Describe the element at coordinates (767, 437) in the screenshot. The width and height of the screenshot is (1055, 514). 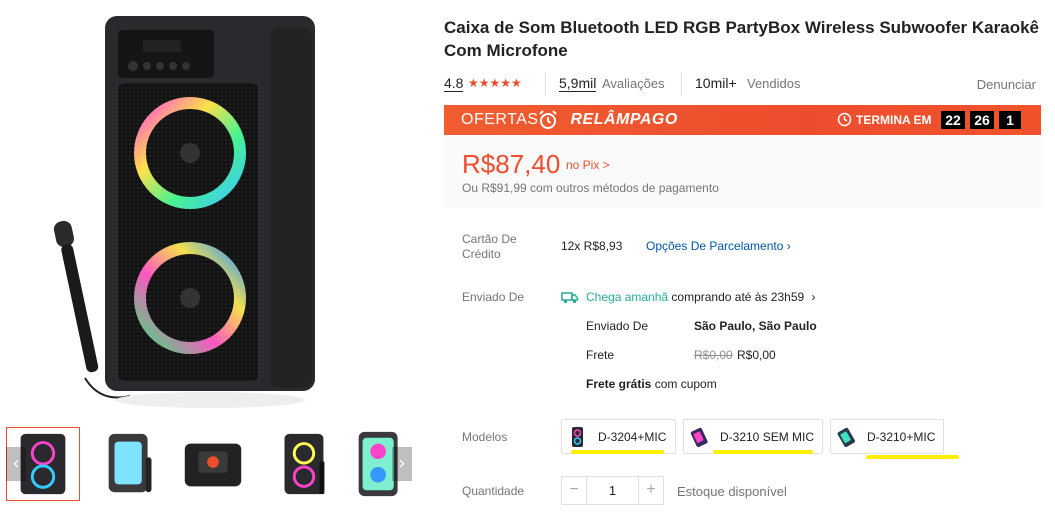
I see `model-option-label: D-3210 SEM MIC` at that location.